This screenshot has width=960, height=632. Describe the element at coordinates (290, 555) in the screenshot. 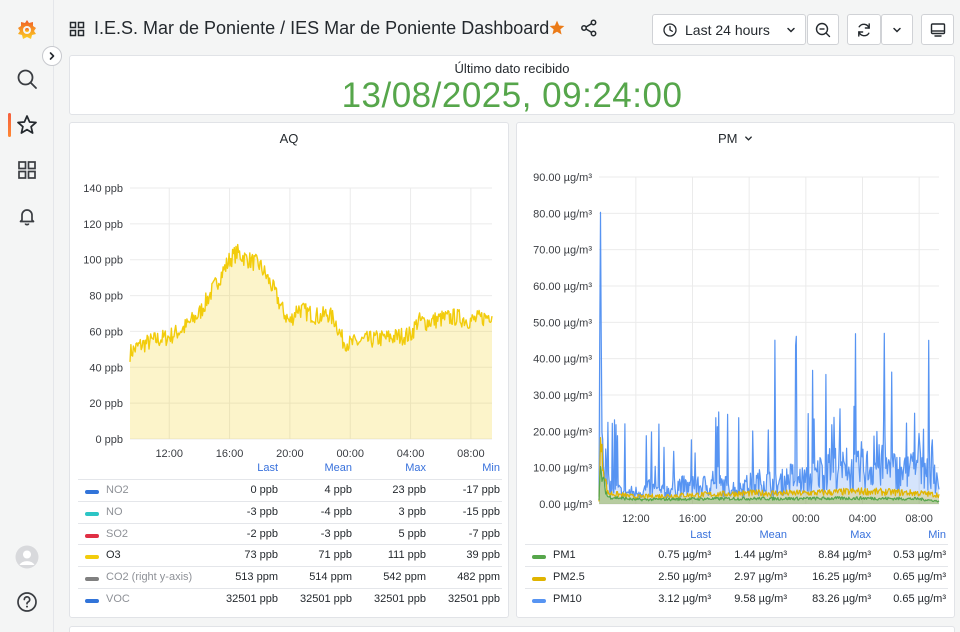

I see `legend-row-o3: O3 73 ppb 71 ppb 111 ppb 39 ppb` at that location.